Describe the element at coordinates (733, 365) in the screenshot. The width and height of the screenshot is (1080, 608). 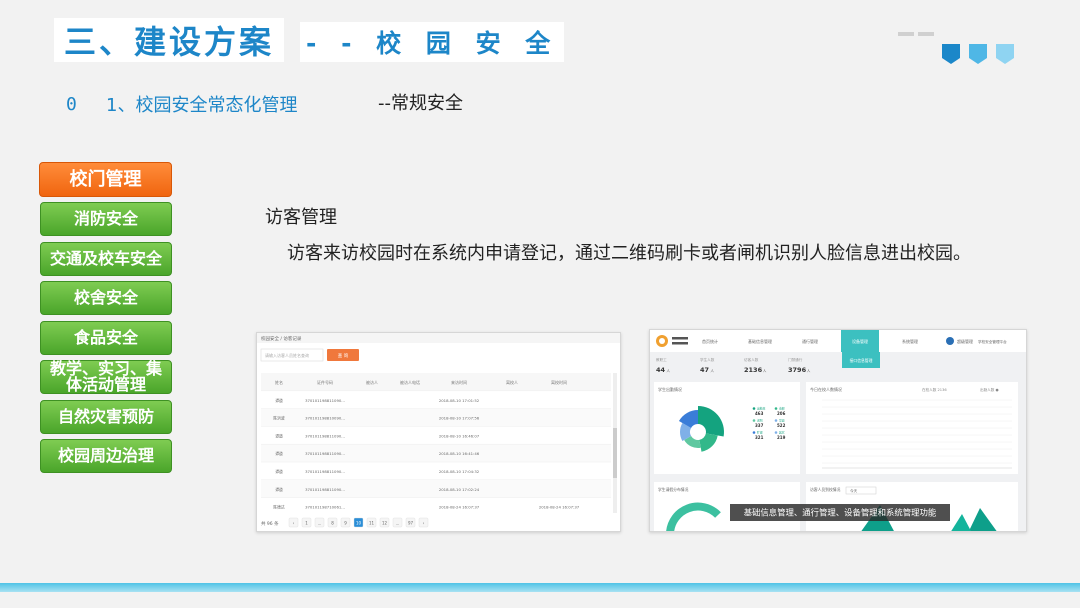
I see `stat-cards: 教职工44 人学生人数47 人访客人数2136 人门禁通行3796 人` at that location.